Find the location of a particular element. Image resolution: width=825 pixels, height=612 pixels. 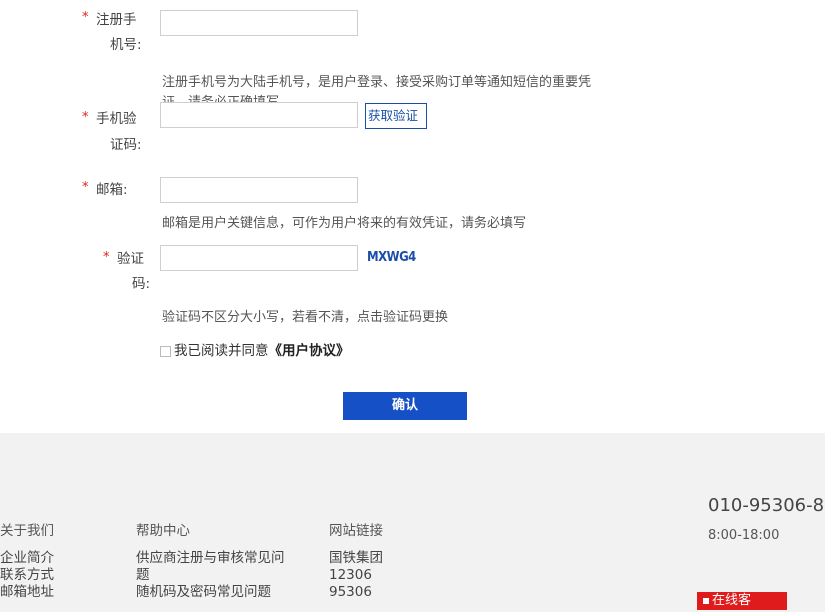

email-hint: 邮箱是用户关键信息，可作为用户将来的有效凭证，请务必填写 is located at coordinates (344, 223).